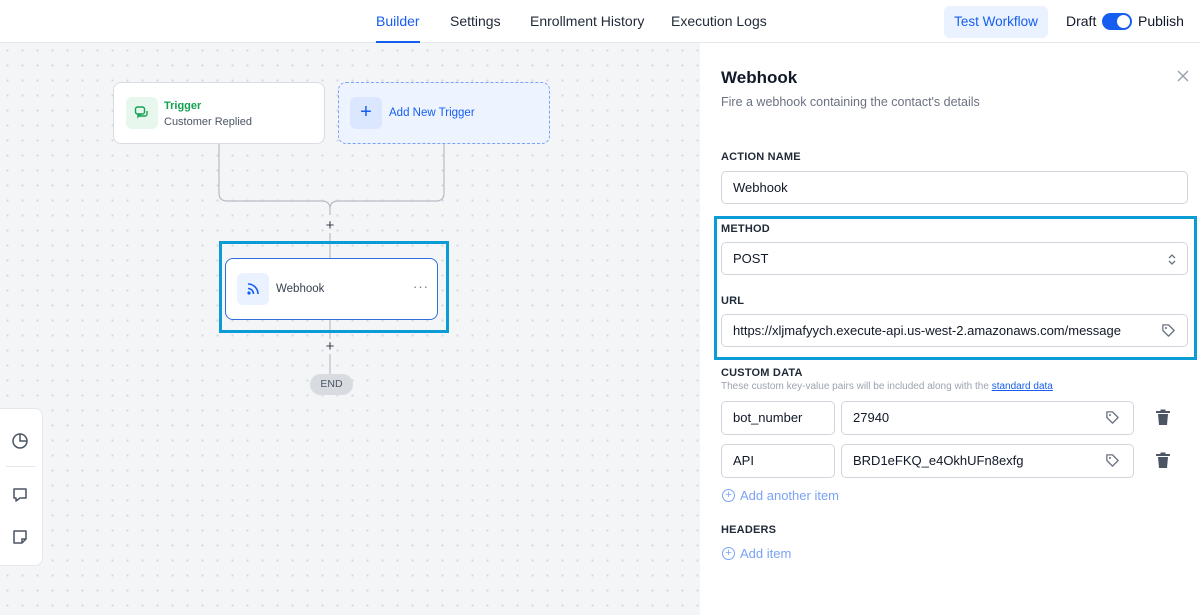 The width and height of the screenshot is (1200, 615). I want to click on add-new-trigger-label: Add New Trigger, so click(432, 113).